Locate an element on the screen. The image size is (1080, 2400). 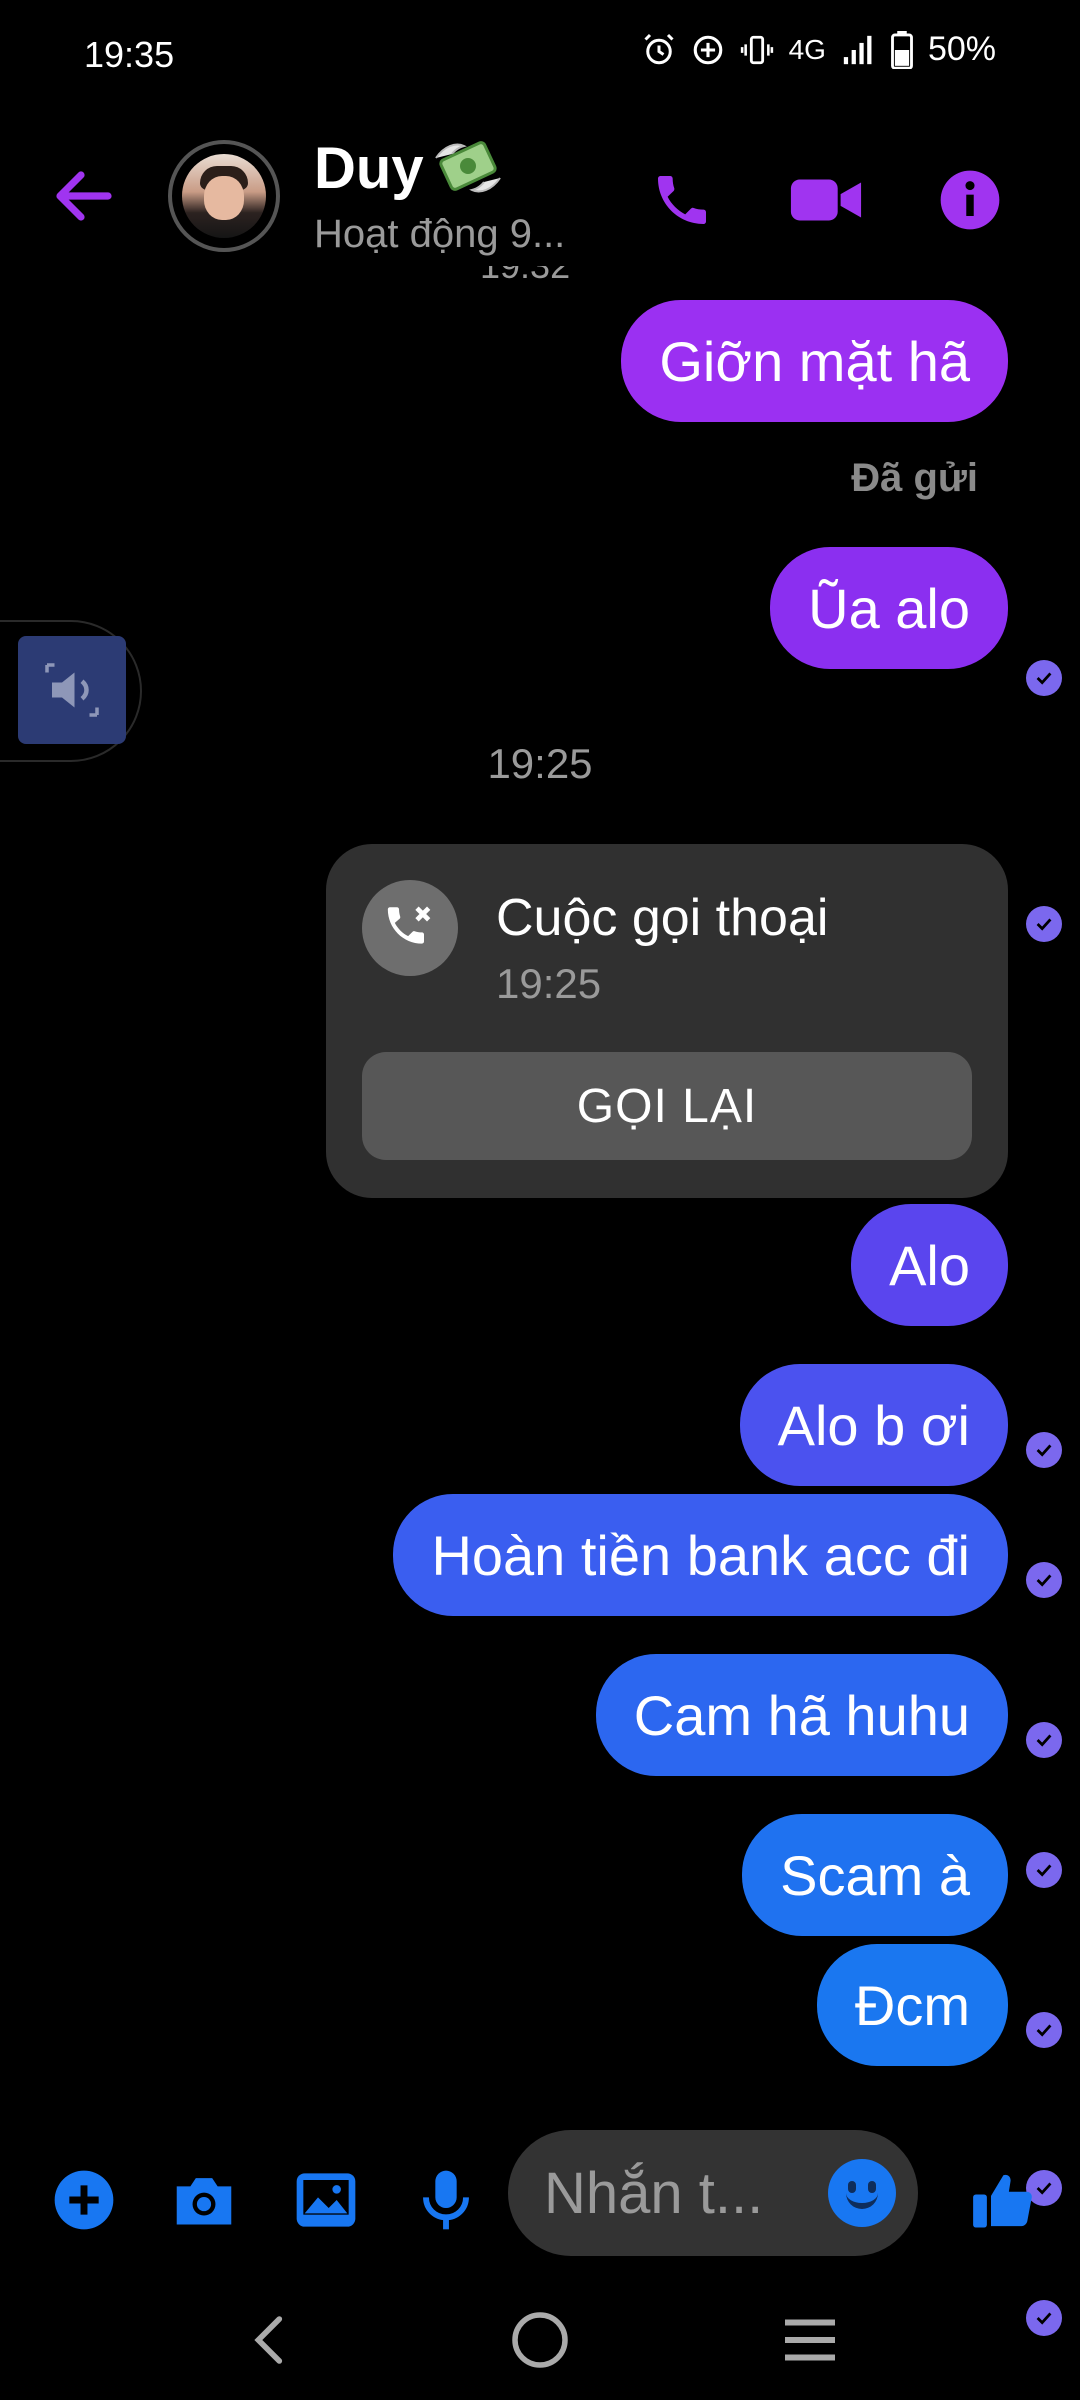
message-bubble: Hoàn tiền bank acc đi is located at coordinates (700, 1555).